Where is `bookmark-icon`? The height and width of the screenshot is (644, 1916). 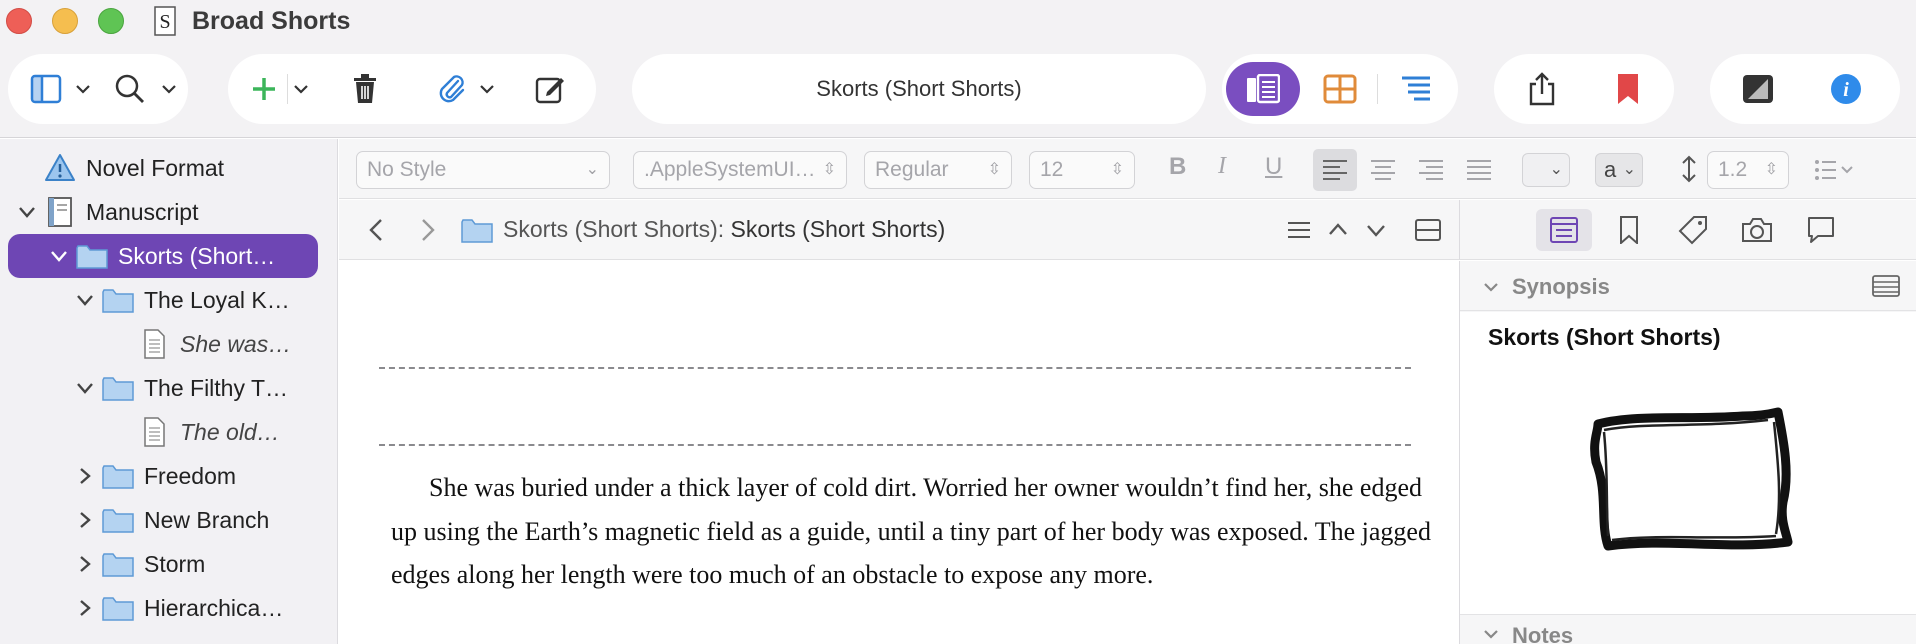 bookmark-icon is located at coordinates (1628, 89).